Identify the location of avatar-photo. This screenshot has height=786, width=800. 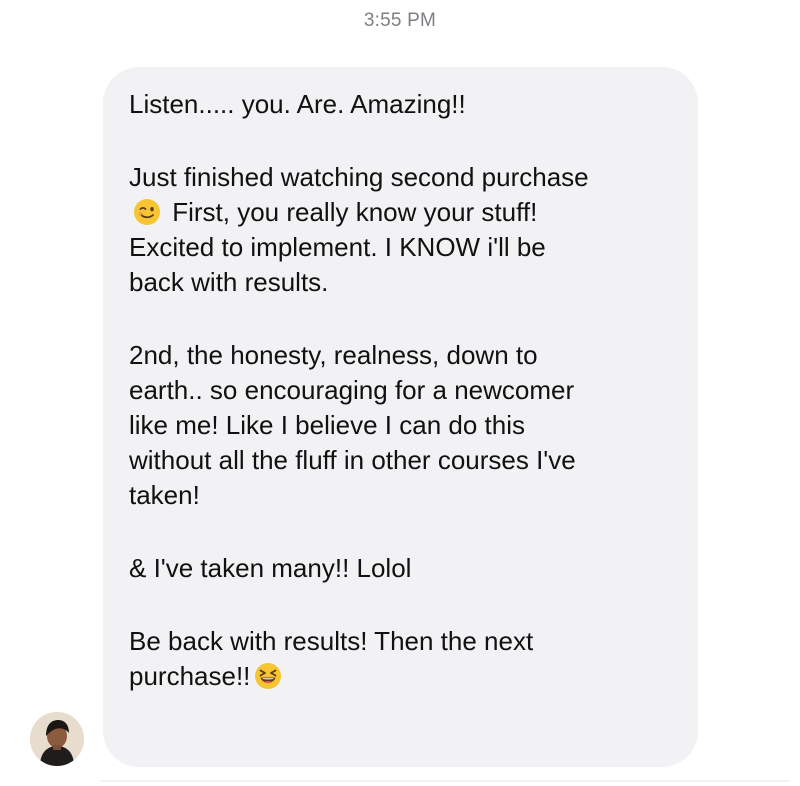
(57, 739).